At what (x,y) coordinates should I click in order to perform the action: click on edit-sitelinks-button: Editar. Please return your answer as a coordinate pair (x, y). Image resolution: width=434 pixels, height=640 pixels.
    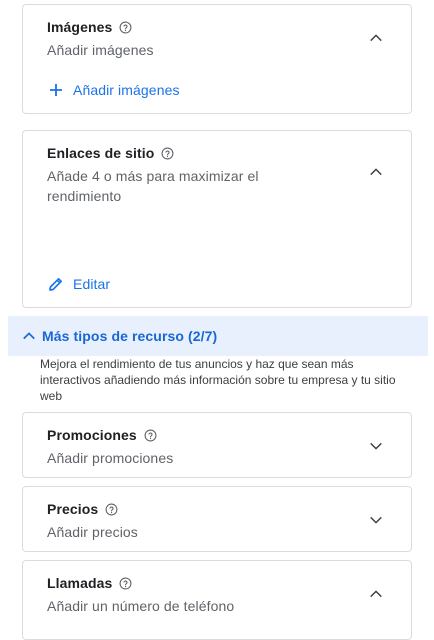
    Looking at the image, I should click on (78, 284).